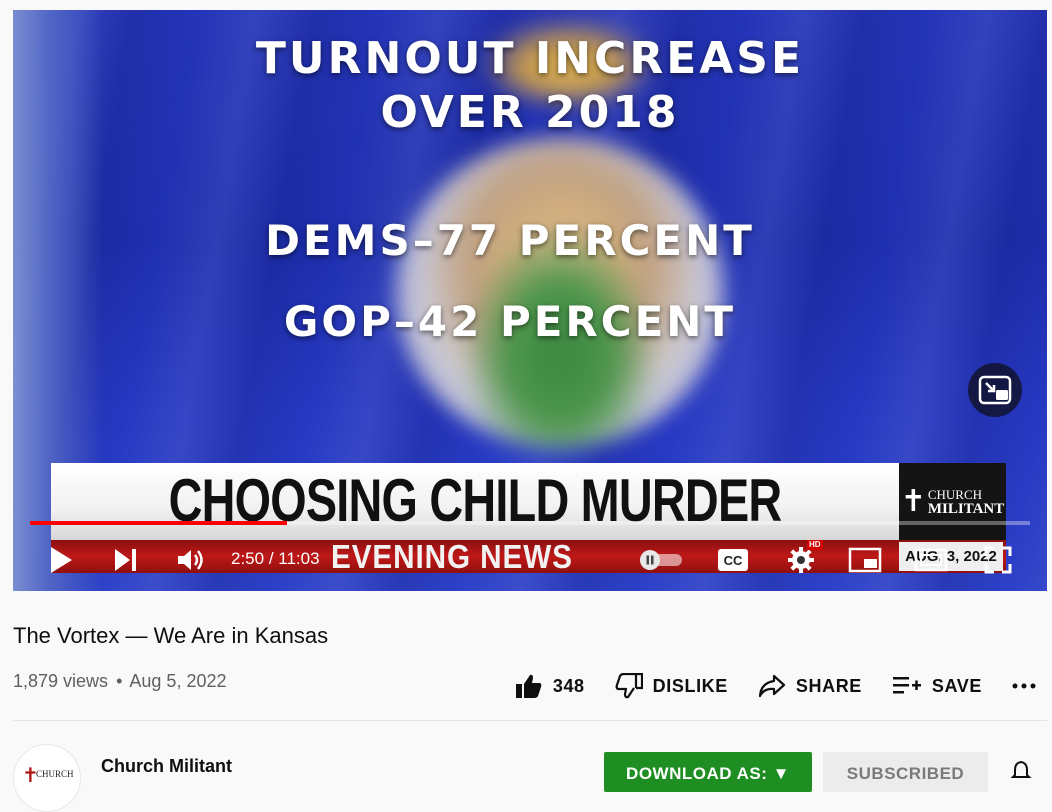  Describe the element at coordinates (475, 500) in the screenshot. I see `banner-headline: CHOOSING CHILD MURDER` at that location.